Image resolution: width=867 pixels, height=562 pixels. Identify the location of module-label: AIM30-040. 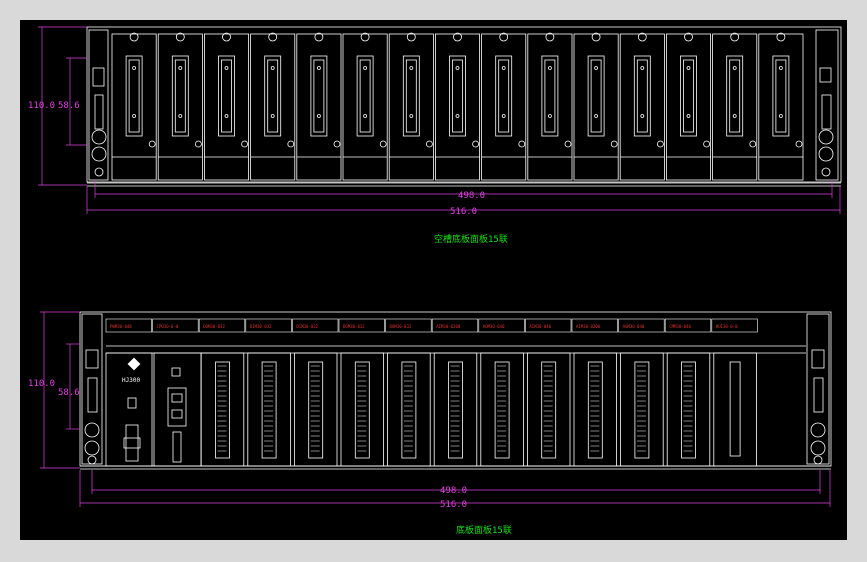
(540, 326).